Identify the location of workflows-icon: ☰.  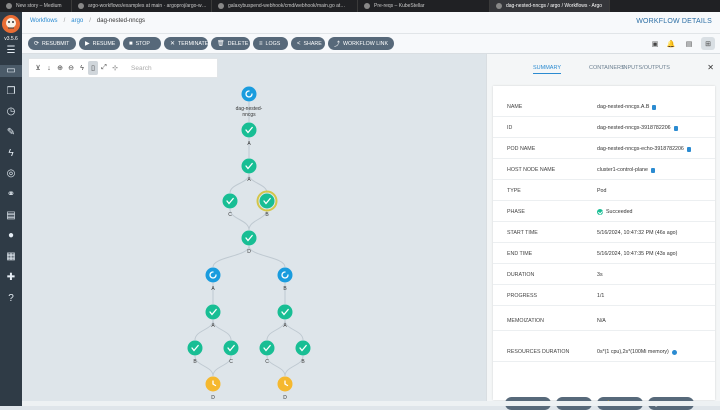
(11, 51).